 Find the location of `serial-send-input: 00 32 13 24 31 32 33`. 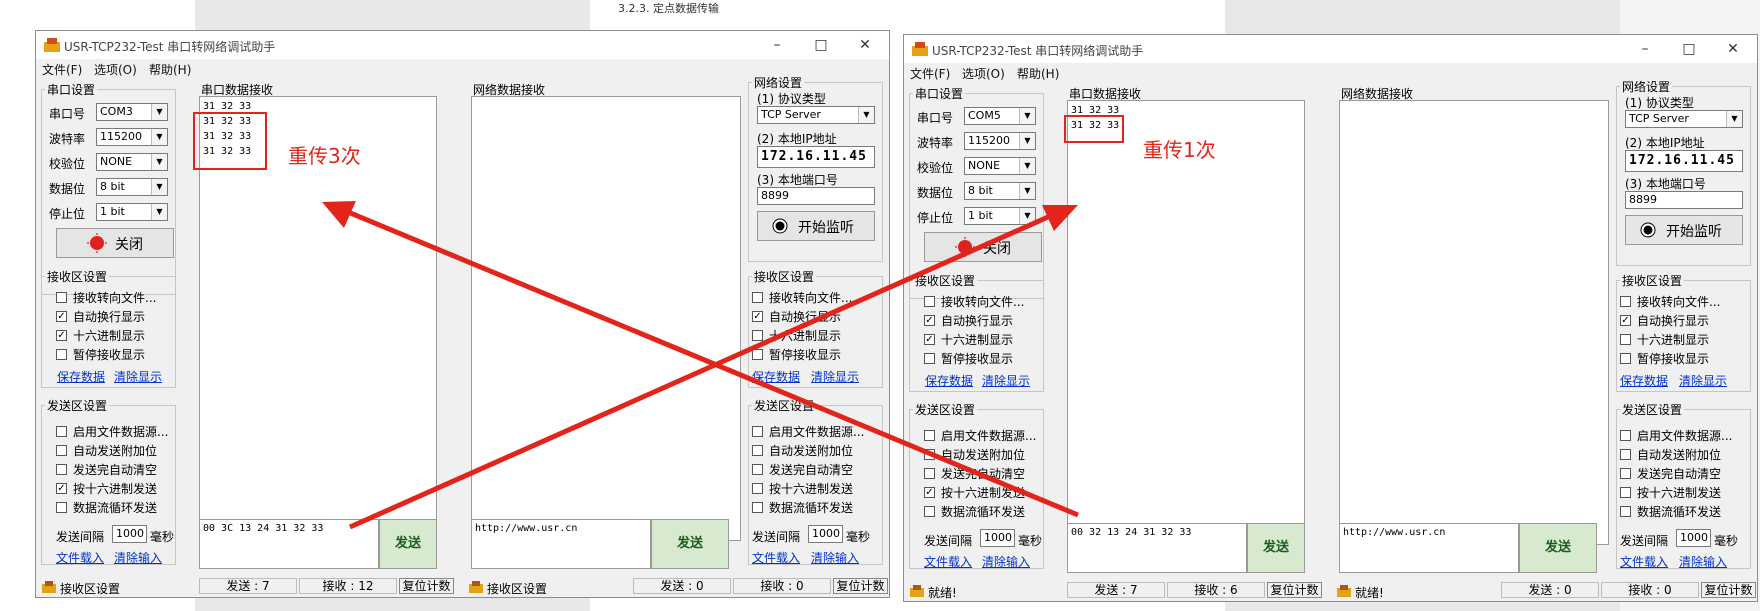

serial-send-input: 00 32 13 24 31 32 33 is located at coordinates (1157, 548).